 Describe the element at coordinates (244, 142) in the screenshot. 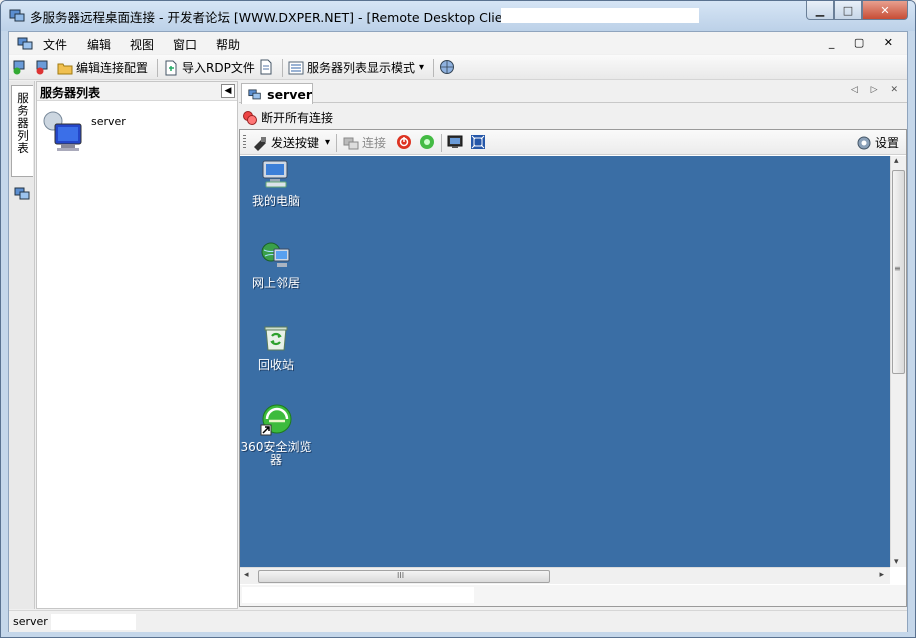

I see `toolbar-grip` at that location.